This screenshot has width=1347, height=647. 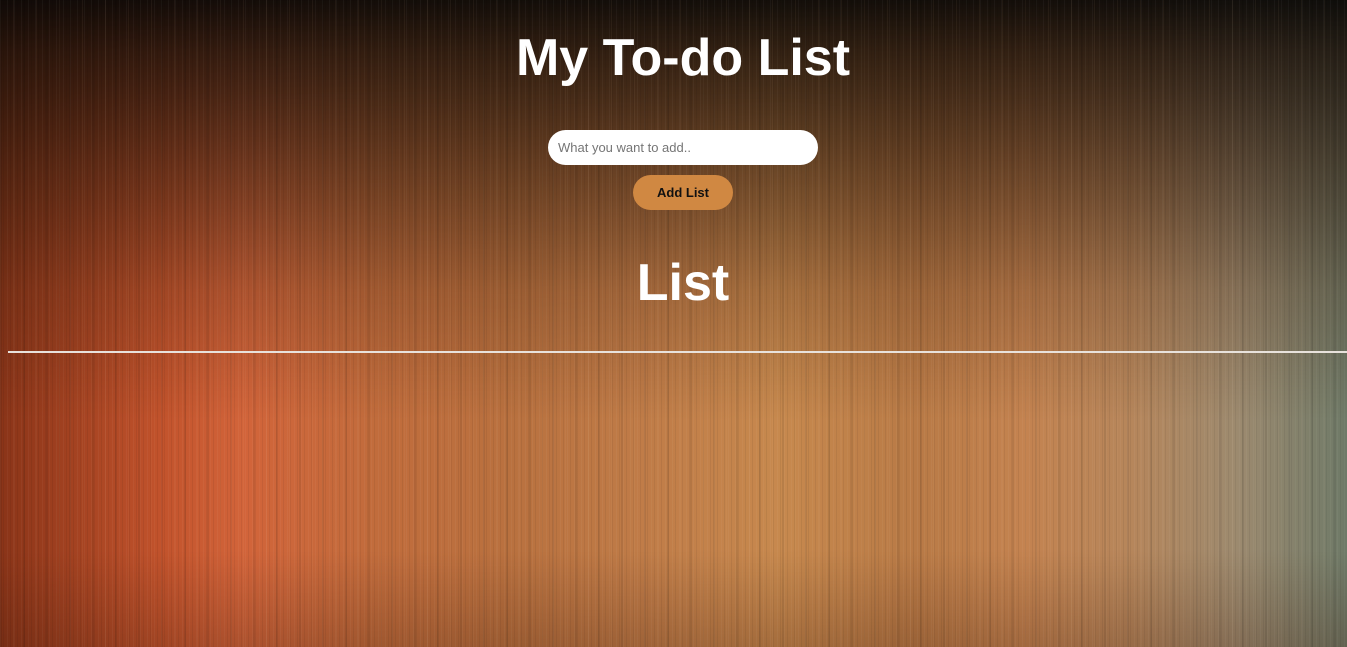 I want to click on todo-input, so click(x=683, y=147).